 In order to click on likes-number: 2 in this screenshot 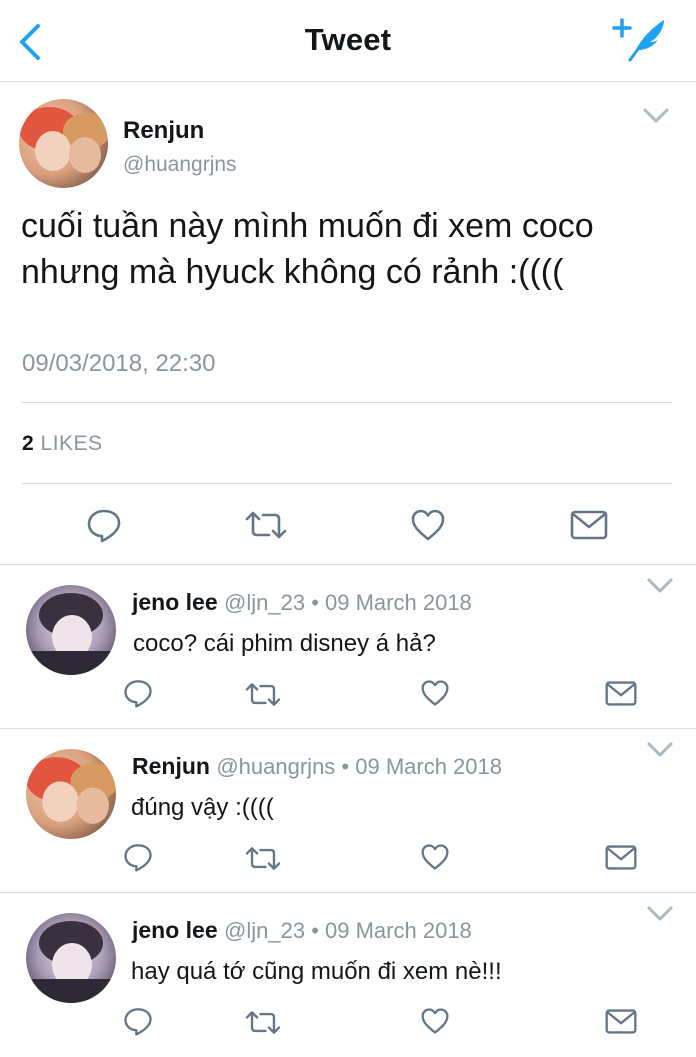, I will do `click(28, 443)`.